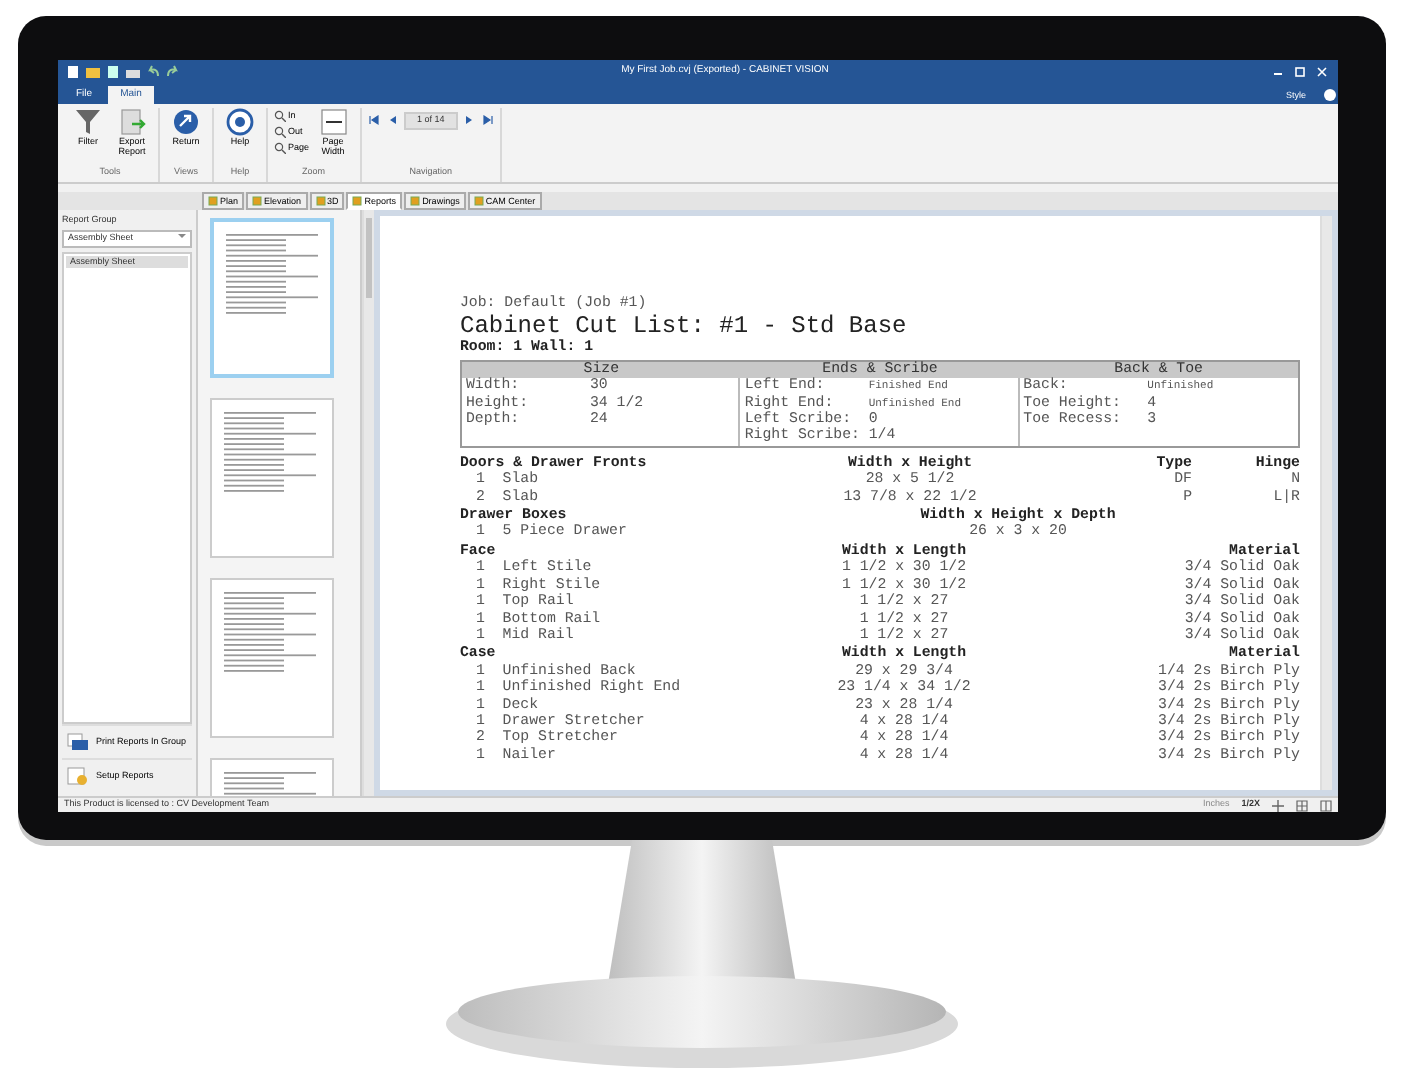  I want to click on printer-icon, so click(78, 742).